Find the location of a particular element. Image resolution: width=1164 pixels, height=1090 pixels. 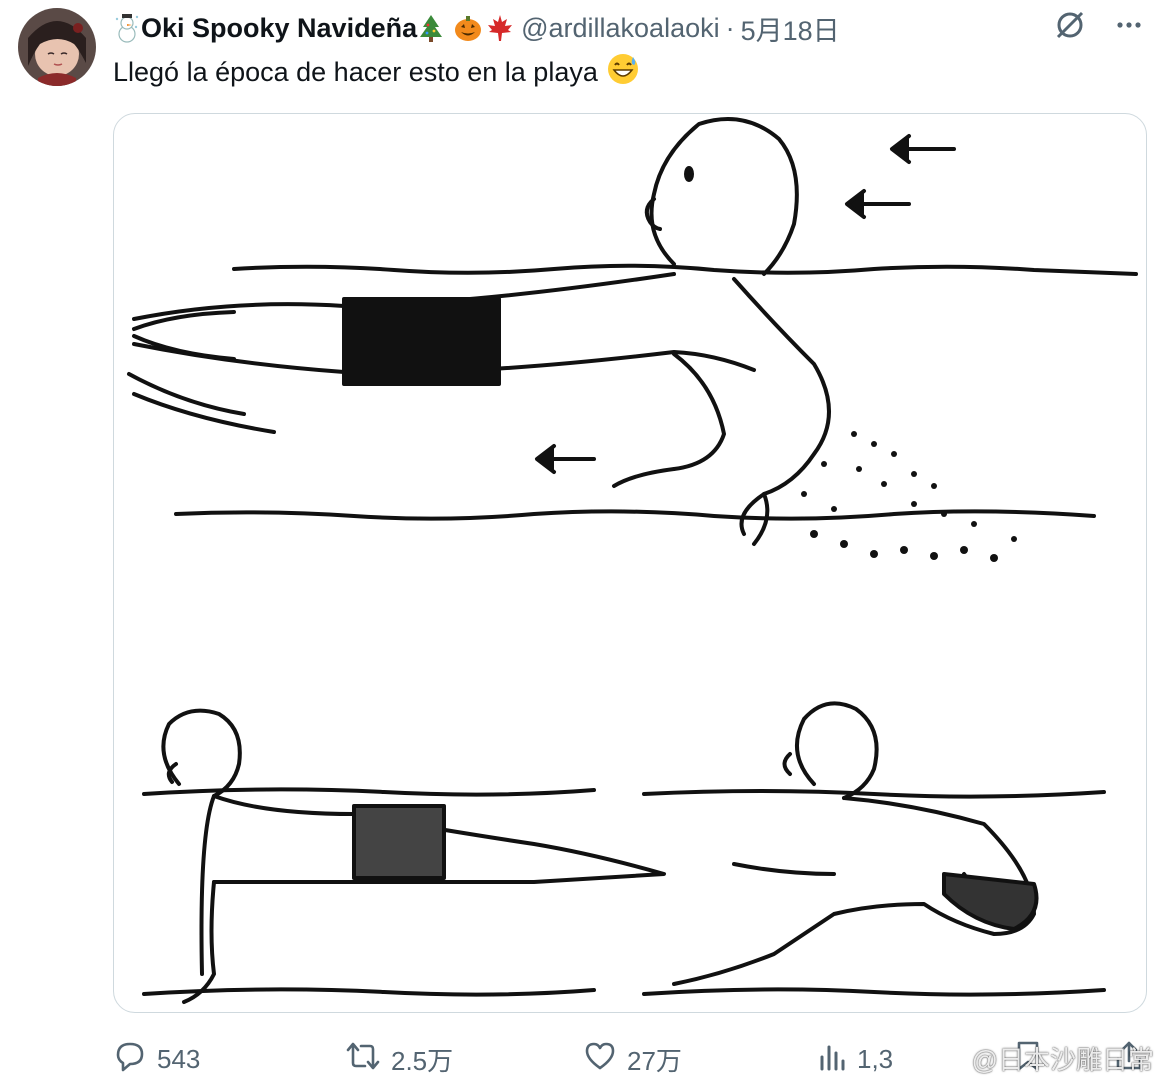

heart-icon is located at coordinates (600, 1059).